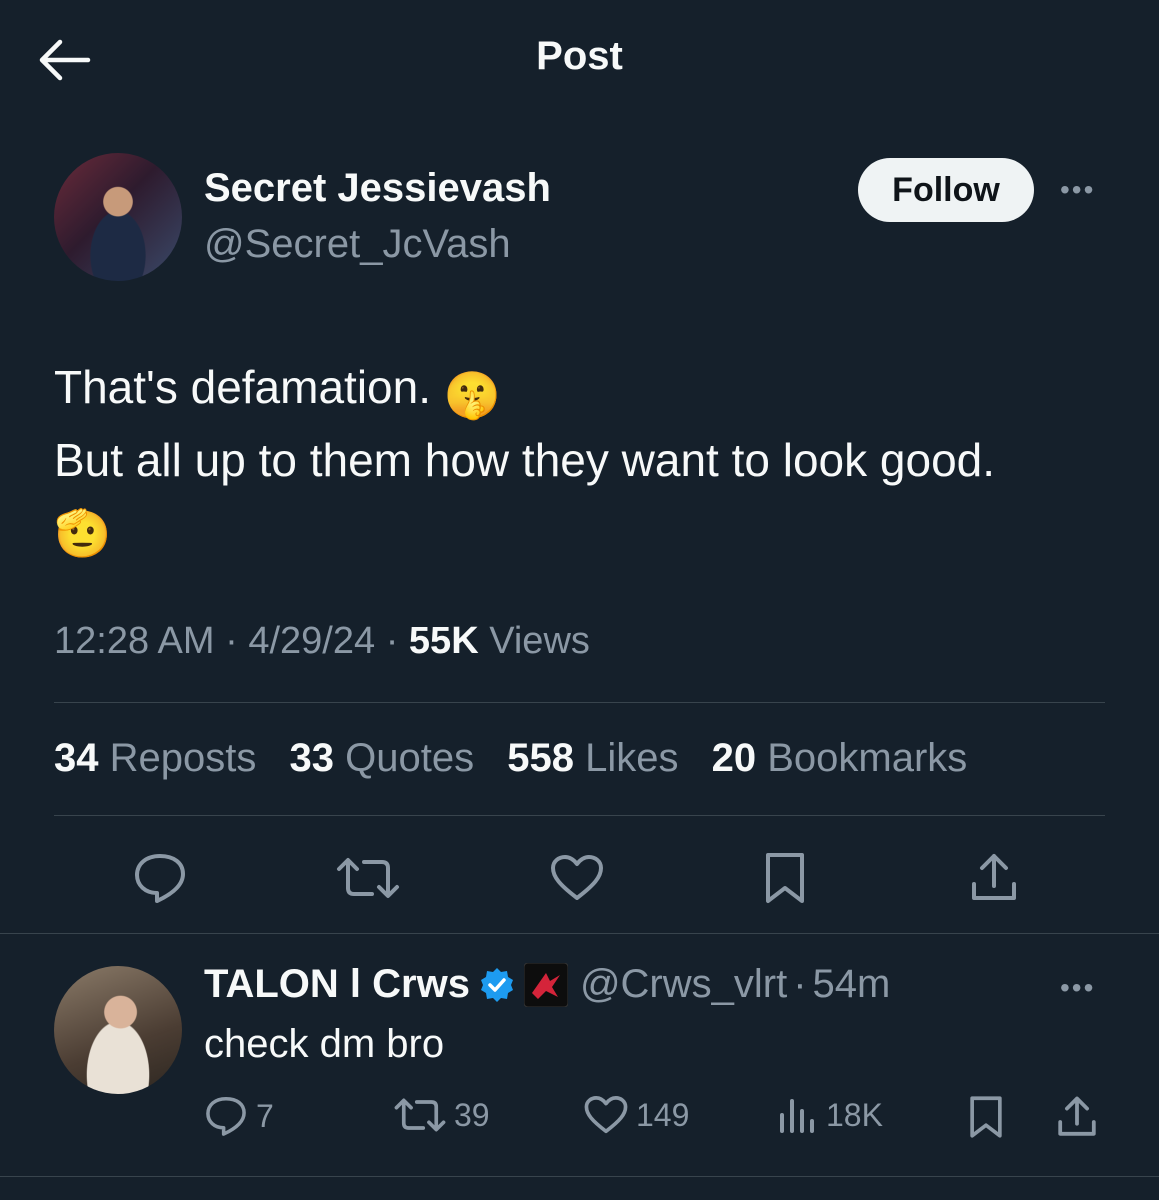 The width and height of the screenshot is (1159, 1200). What do you see at coordinates (1077, 988) in the screenshot?
I see `reply-more-options-icon: •••` at bounding box center [1077, 988].